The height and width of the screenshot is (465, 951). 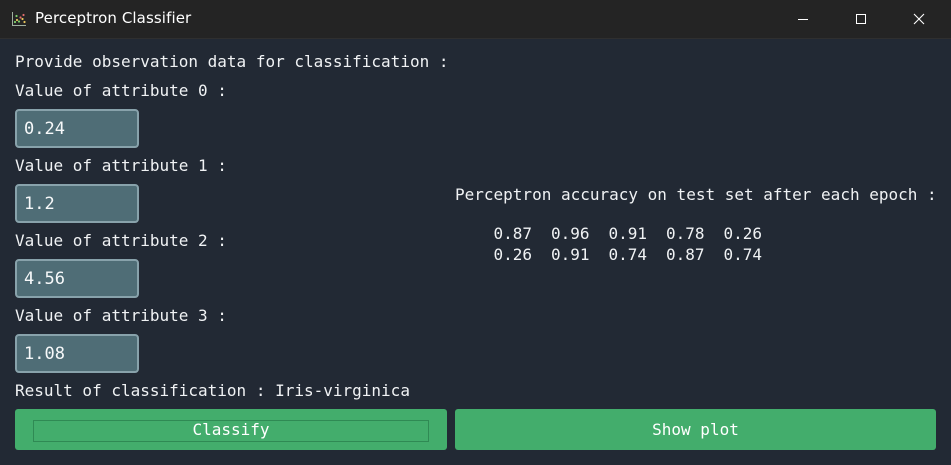 I want to click on accuracy-row-2: 0.26 0.91 0.74 0.87 0.74, so click(x=618, y=255).